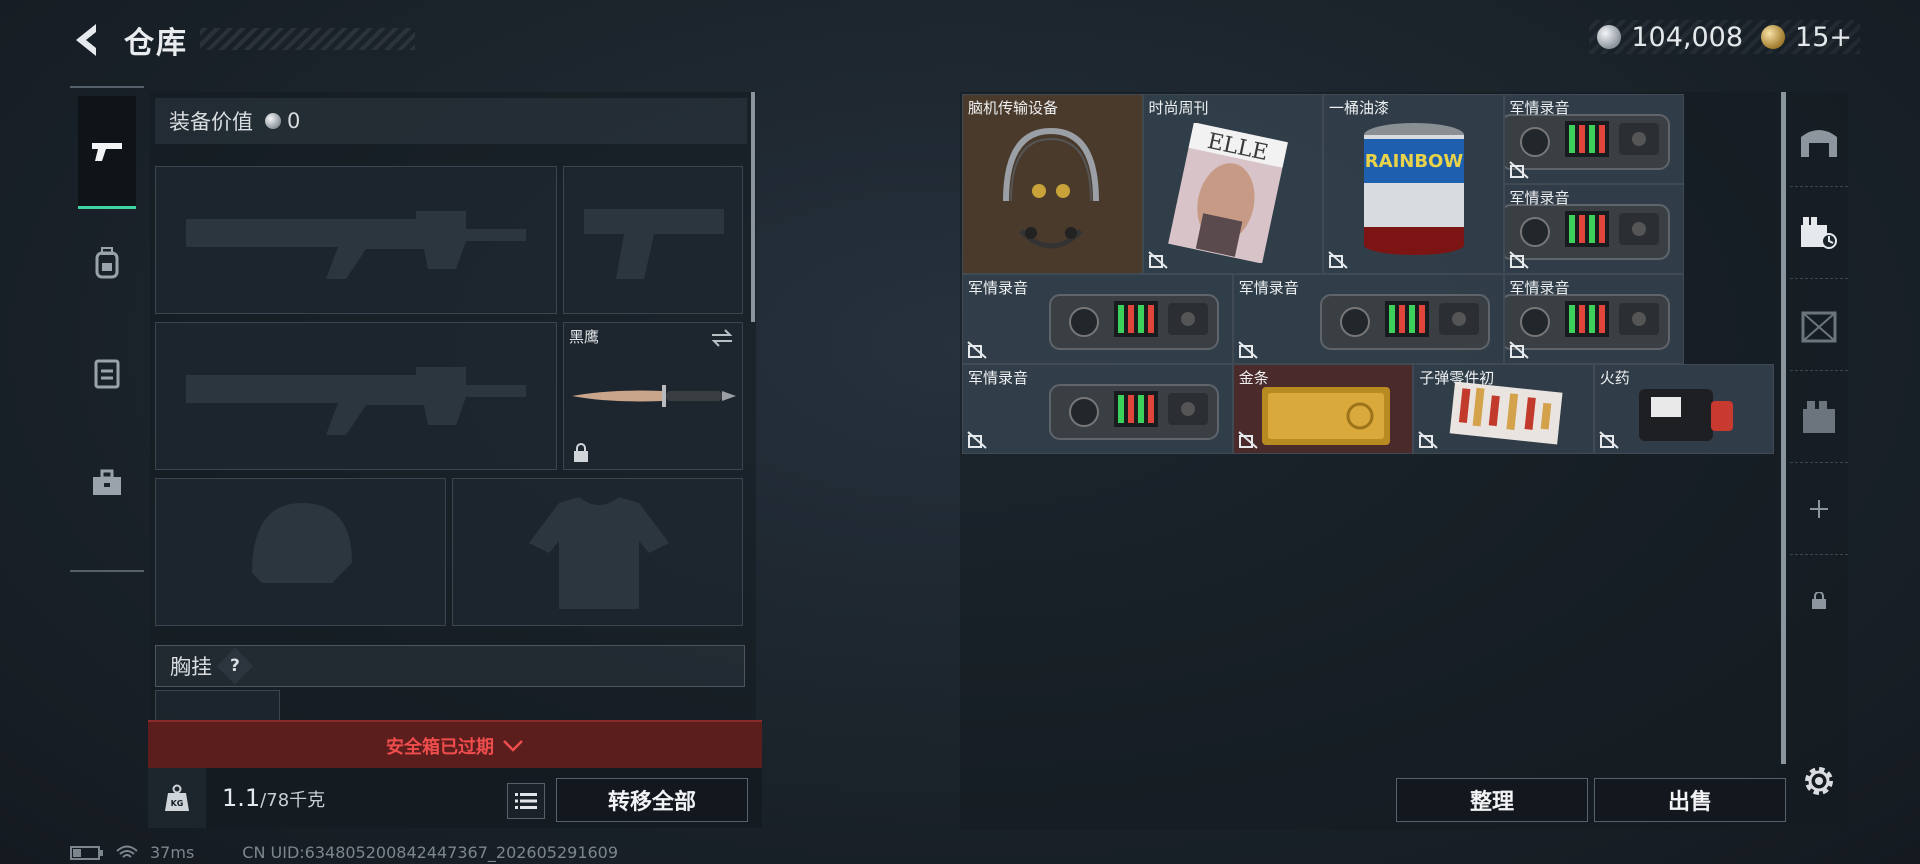 The height and width of the screenshot is (864, 1920). I want to click on toolbox-icon, so click(107, 482).